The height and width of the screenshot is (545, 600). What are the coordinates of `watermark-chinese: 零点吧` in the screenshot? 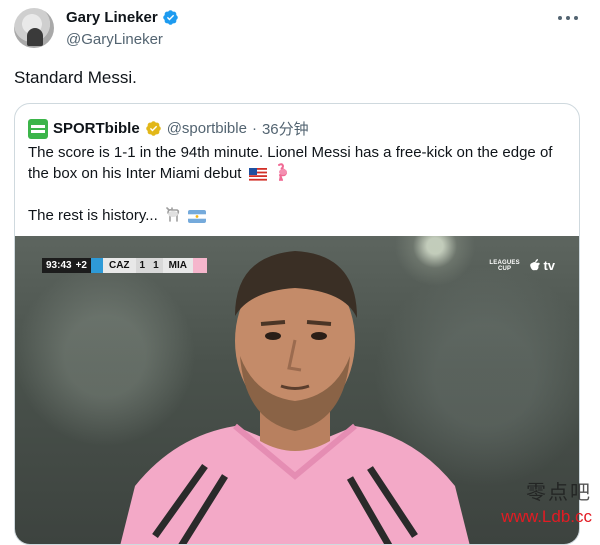 It's located at (559, 492).